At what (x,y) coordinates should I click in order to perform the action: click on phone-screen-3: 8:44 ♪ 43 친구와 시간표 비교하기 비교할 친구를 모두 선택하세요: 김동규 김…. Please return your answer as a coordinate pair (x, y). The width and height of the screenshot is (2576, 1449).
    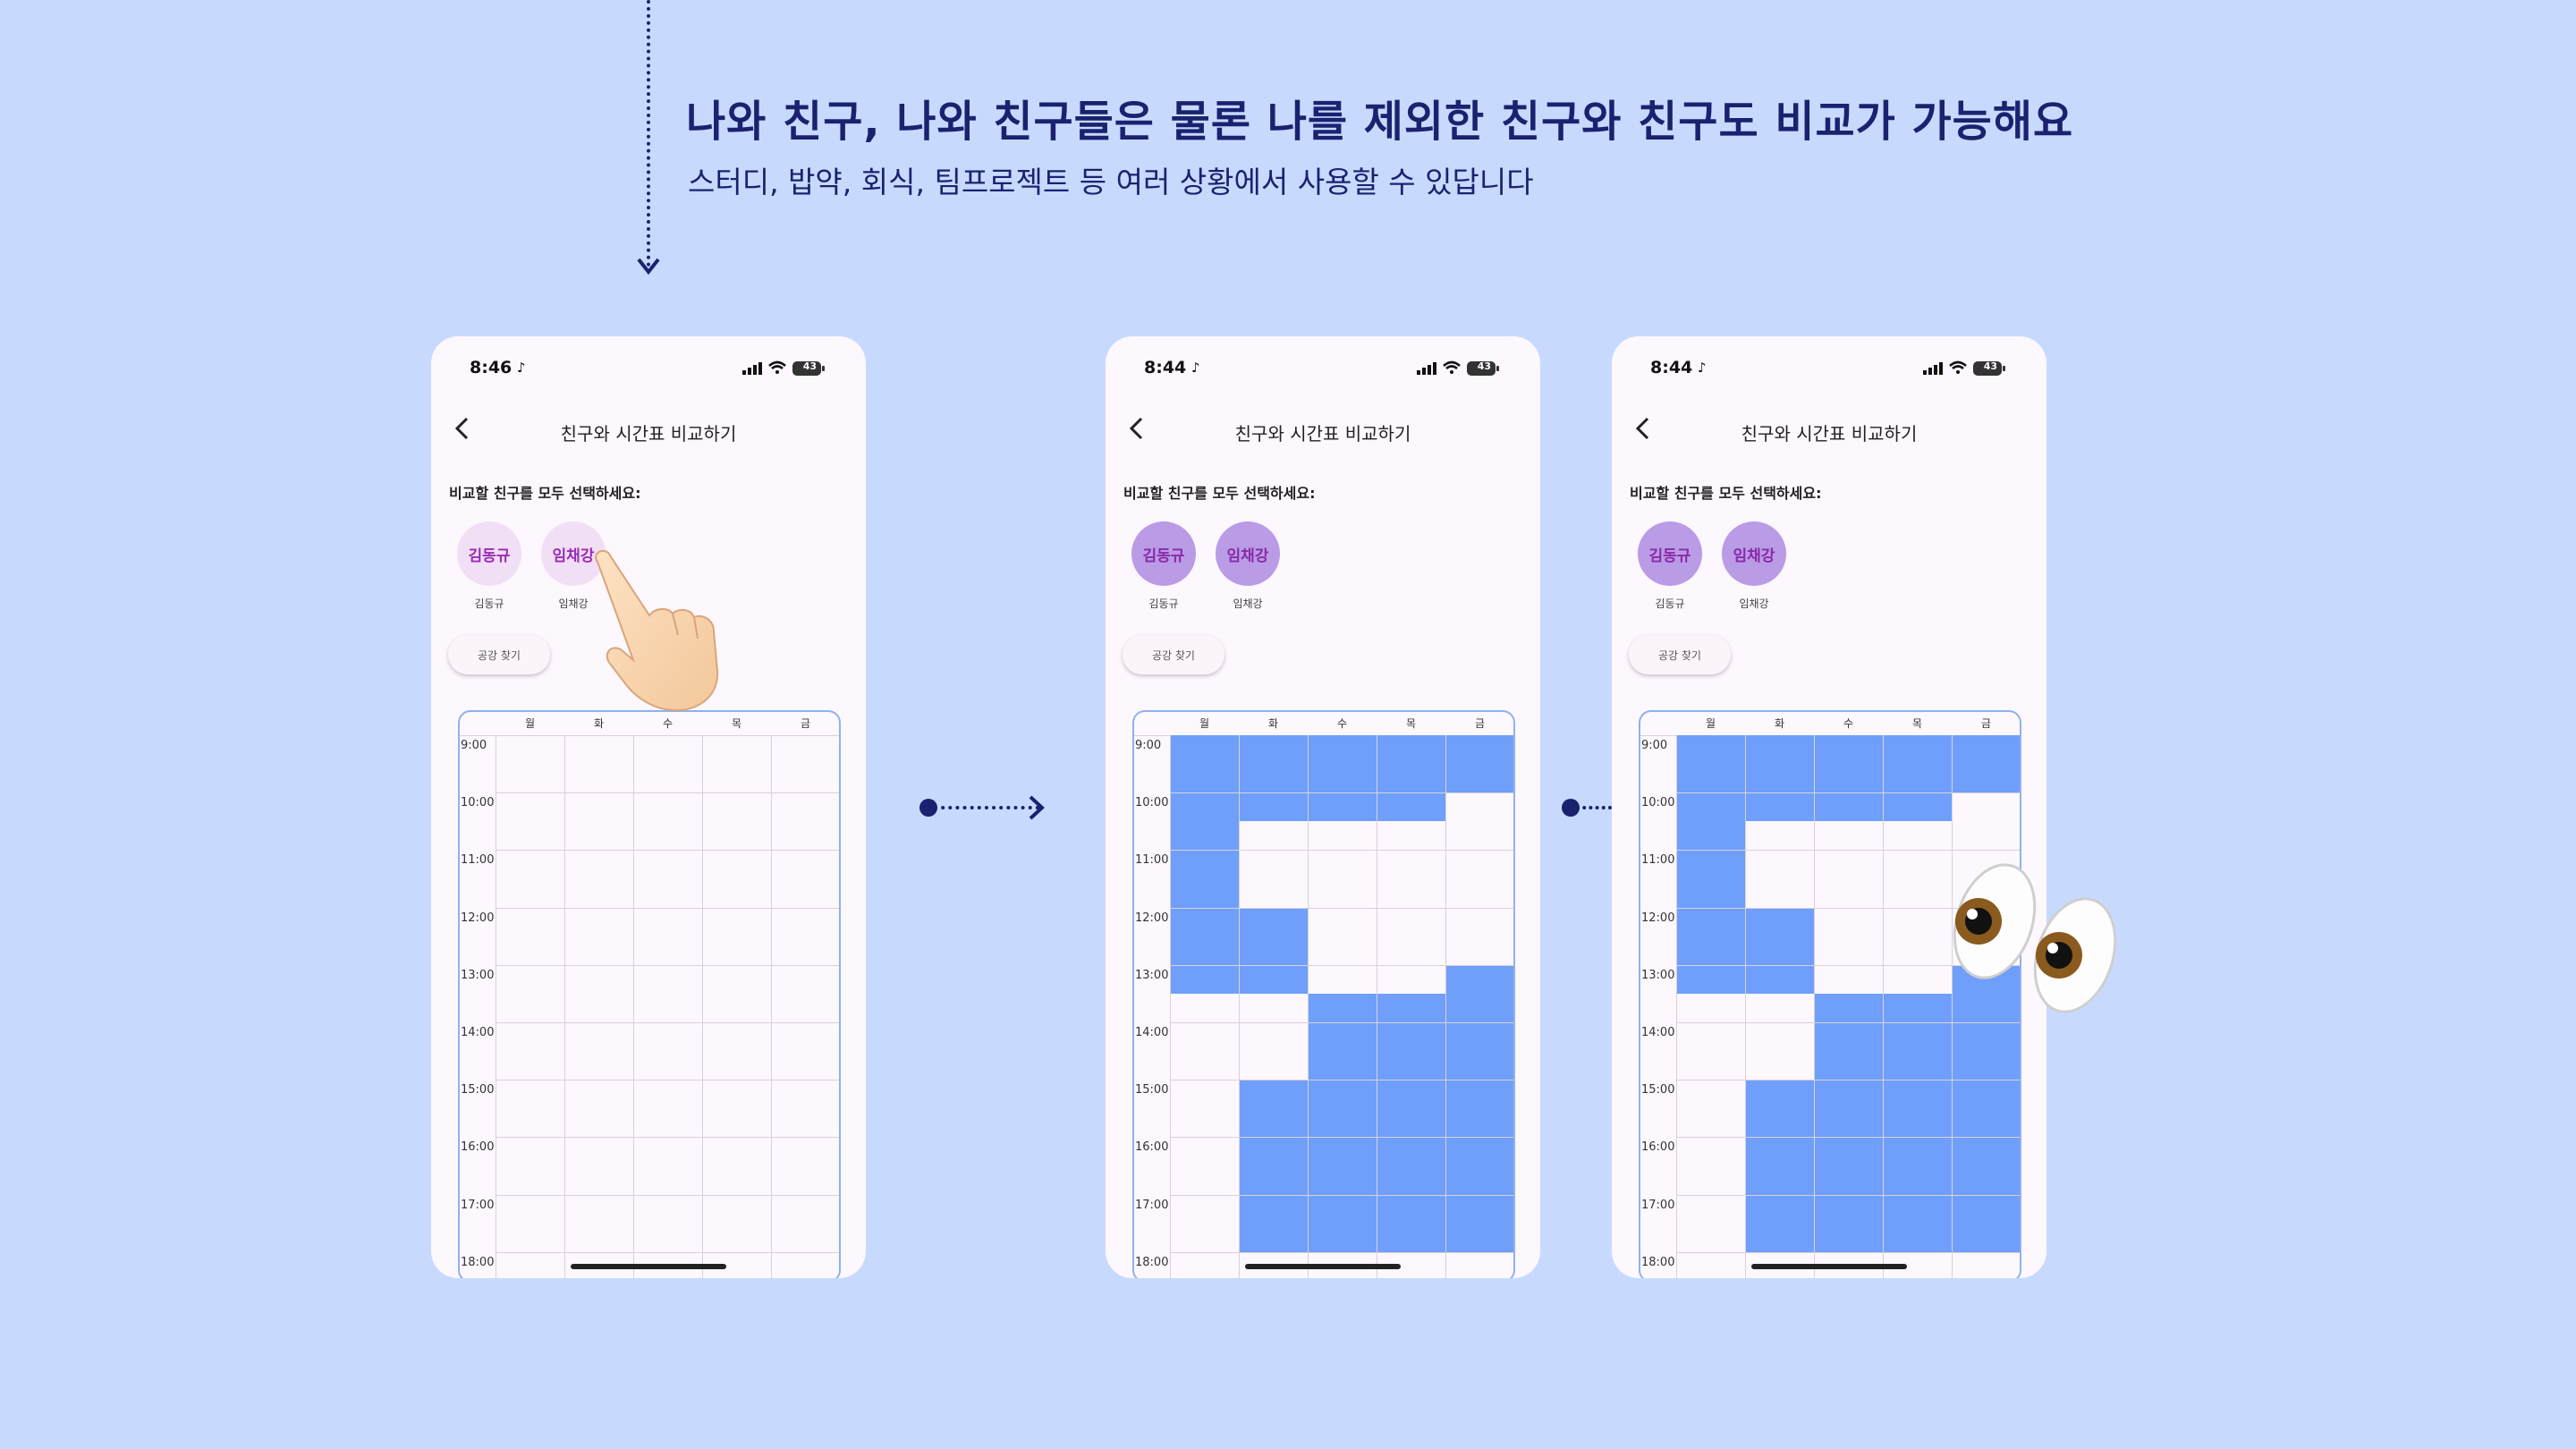
    Looking at the image, I should click on (1829, 807).